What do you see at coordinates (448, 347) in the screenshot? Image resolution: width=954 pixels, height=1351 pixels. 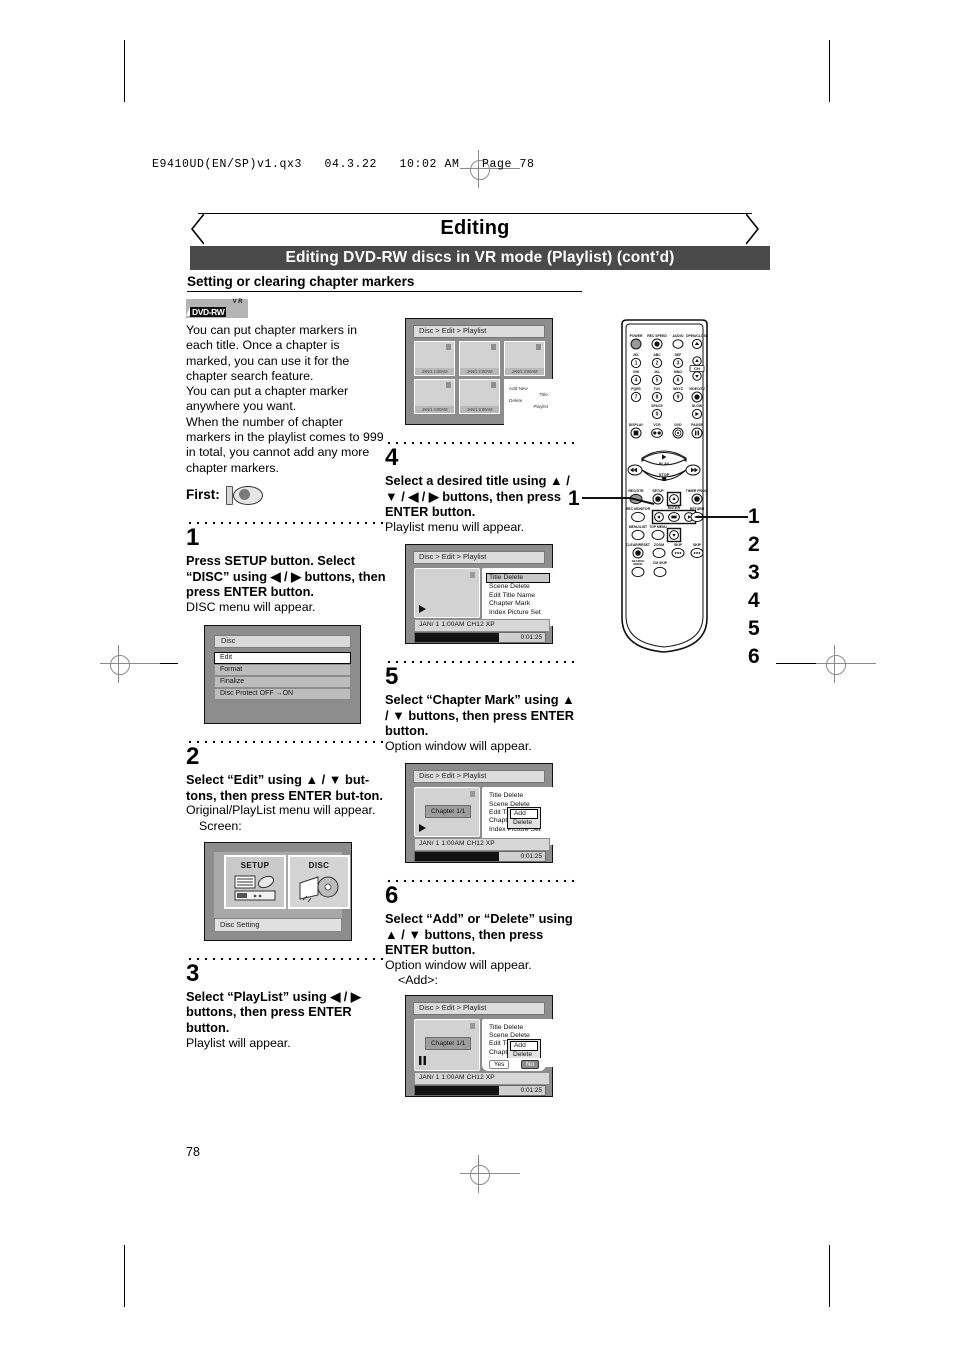 I see `thumb-number-badge` at bounding box center [448, 347].